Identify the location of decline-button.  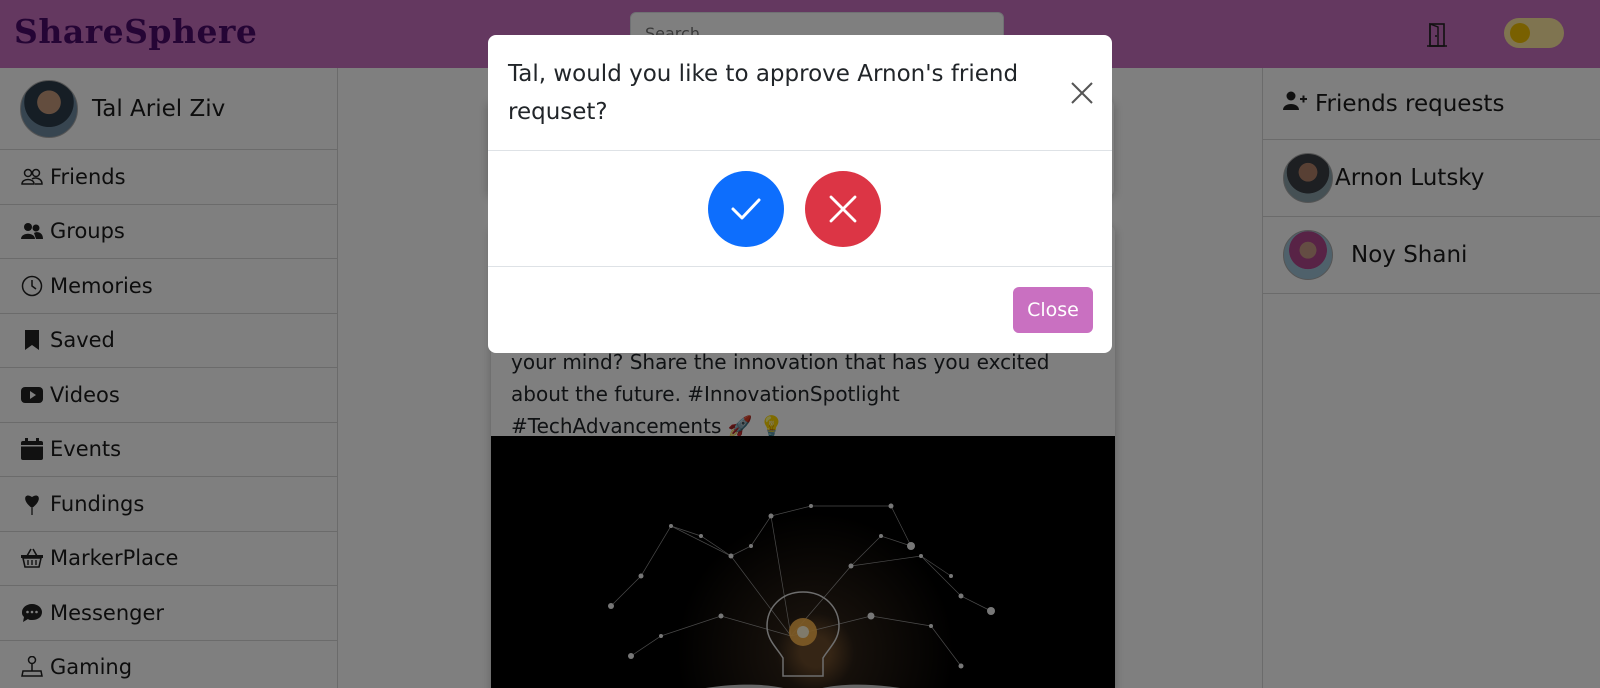
(843, 209).